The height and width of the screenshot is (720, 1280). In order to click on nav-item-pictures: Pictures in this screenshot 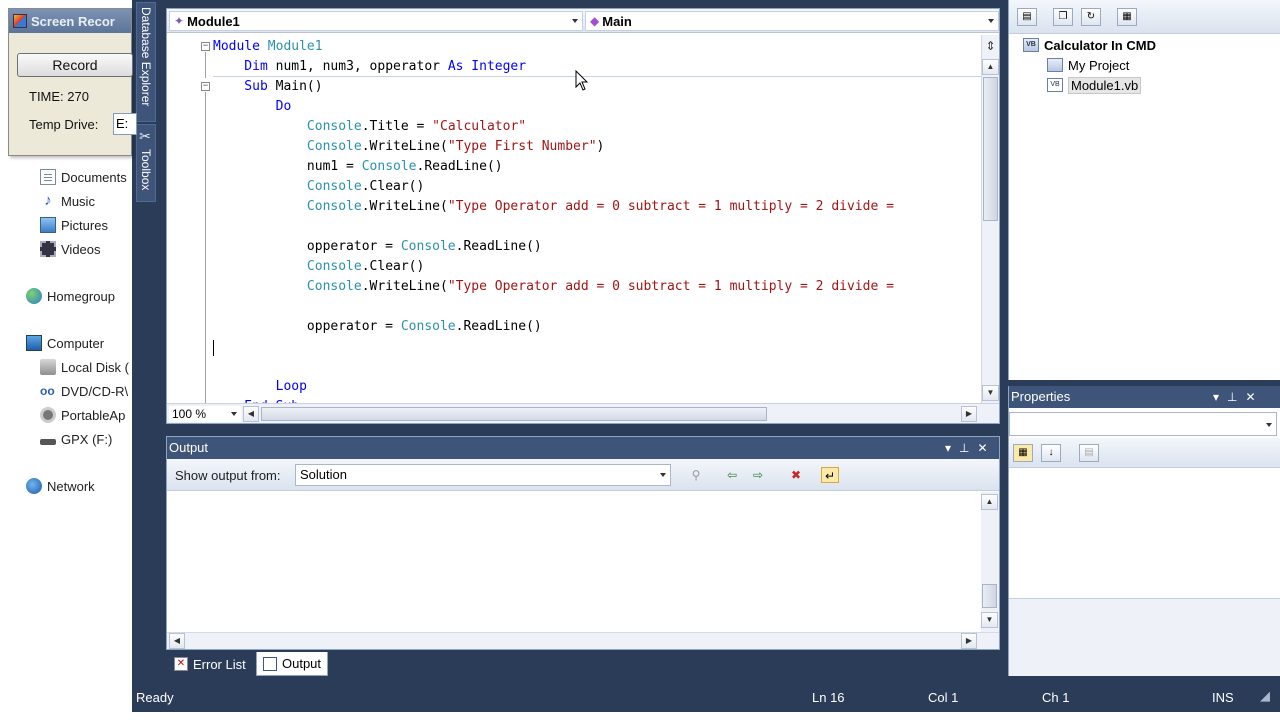, I will do `click(74, 225)`.